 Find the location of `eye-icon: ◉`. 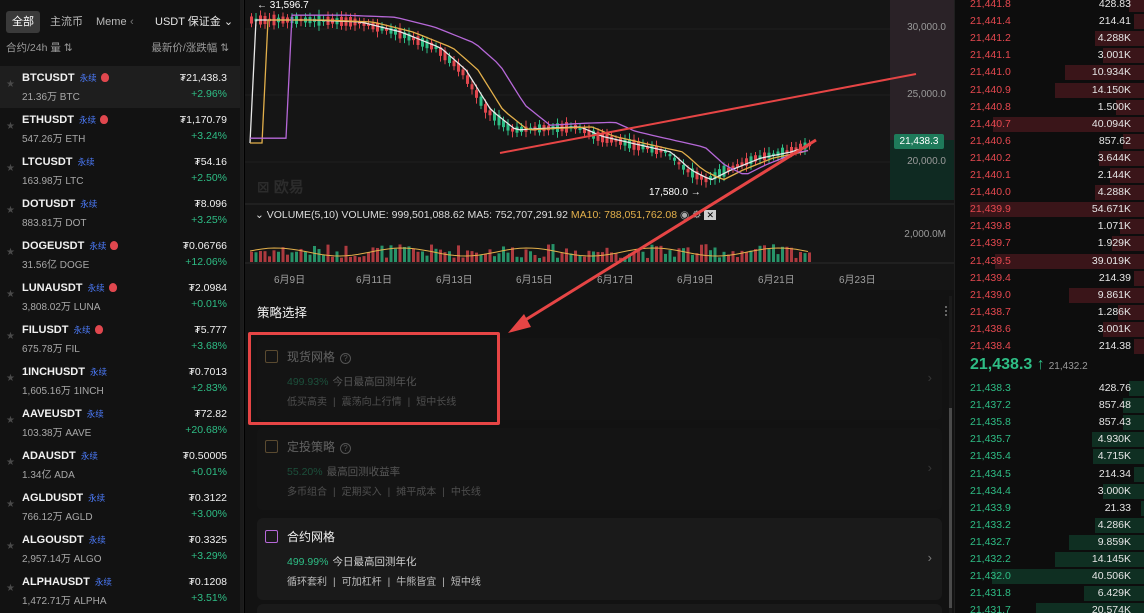

eye-icon: ◉ is located at coordinates (684, 215).